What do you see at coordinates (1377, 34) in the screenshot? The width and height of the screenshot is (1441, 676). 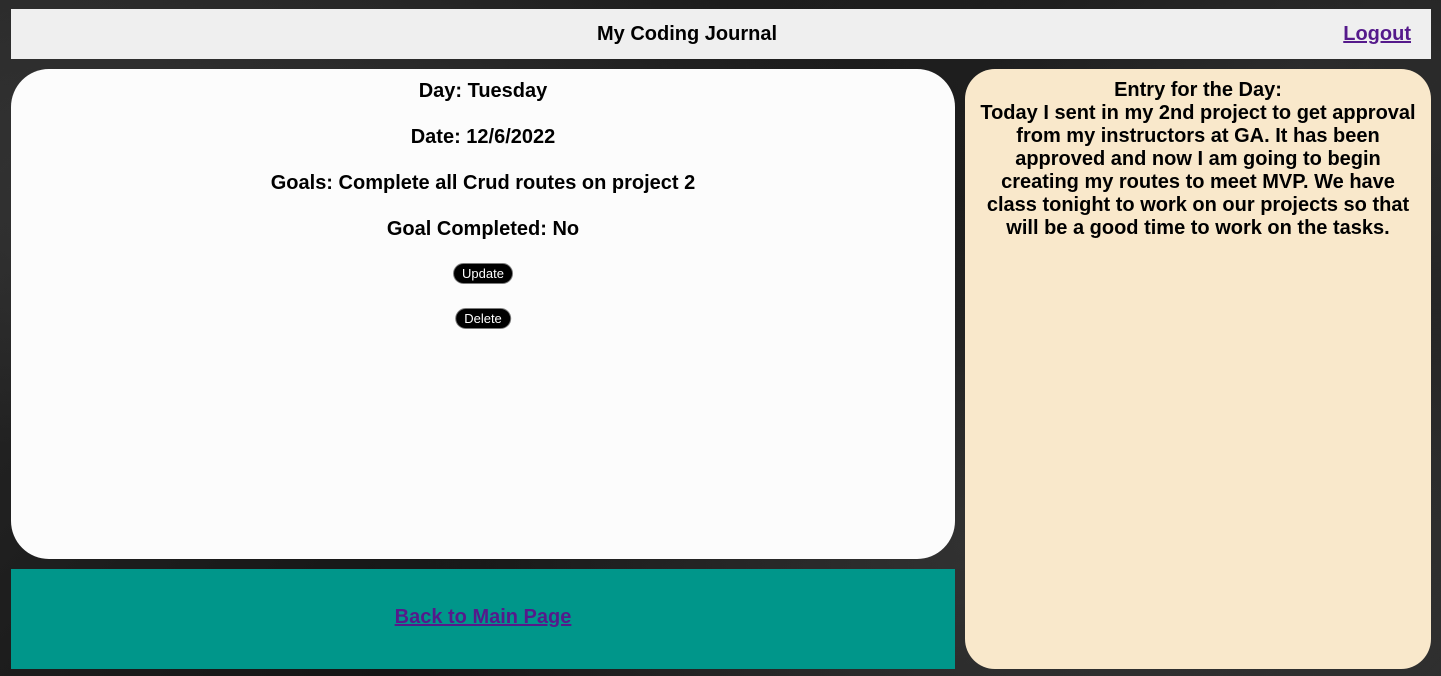 I see `logout-link: Logout` at bounding box center [1377, 34].